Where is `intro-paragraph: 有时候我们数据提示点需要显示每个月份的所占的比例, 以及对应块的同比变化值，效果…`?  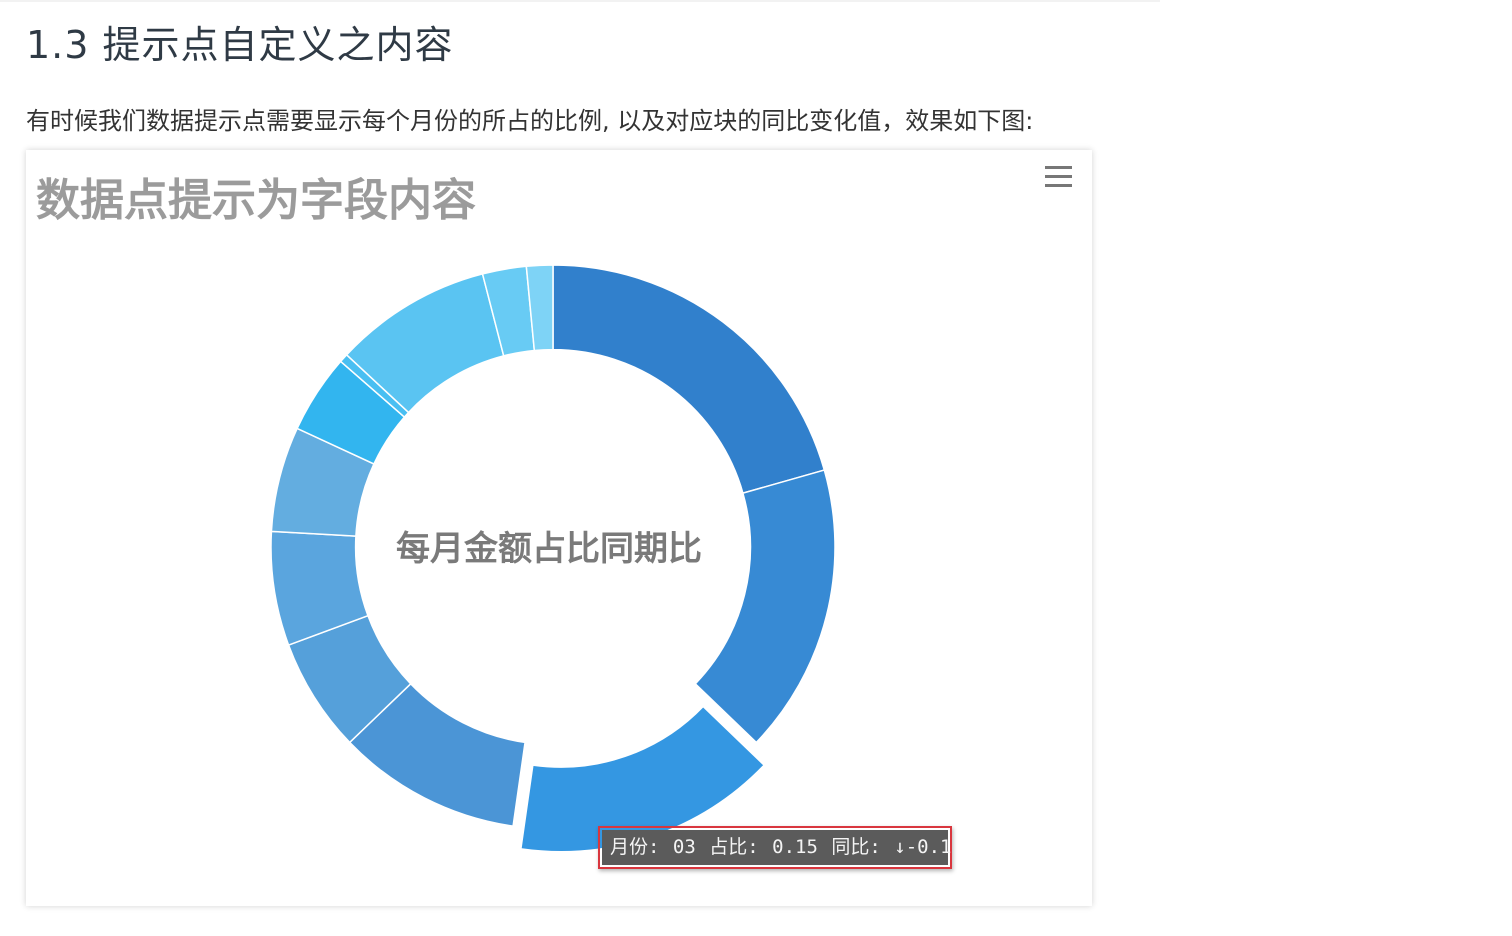 intro-paragraph: 有时候我们数据提示点需要显示每个月份的所占的比例, 以及对应块的同比变化值，效果… is located at coordinates (530, 121).